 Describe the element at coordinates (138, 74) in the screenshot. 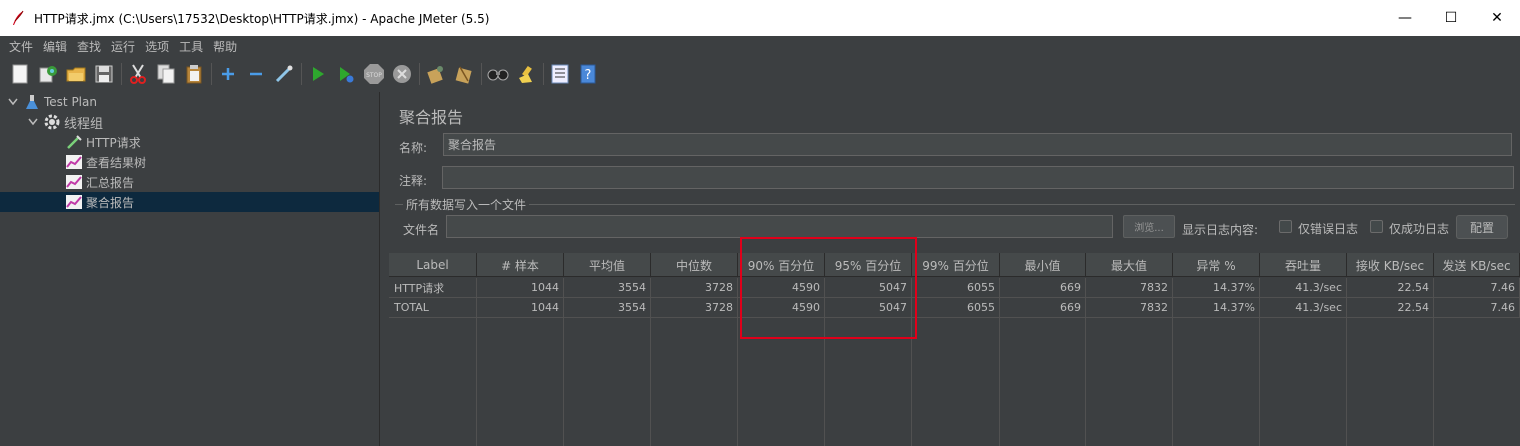

I see `cut-icon` at that location.